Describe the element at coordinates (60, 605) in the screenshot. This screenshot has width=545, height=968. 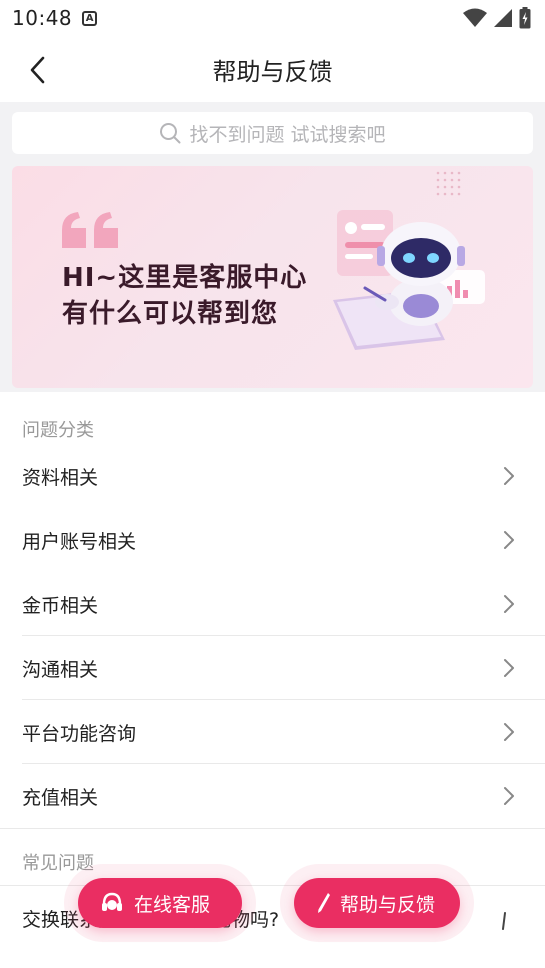
I see `list-item-label: 金币相关` at that location.